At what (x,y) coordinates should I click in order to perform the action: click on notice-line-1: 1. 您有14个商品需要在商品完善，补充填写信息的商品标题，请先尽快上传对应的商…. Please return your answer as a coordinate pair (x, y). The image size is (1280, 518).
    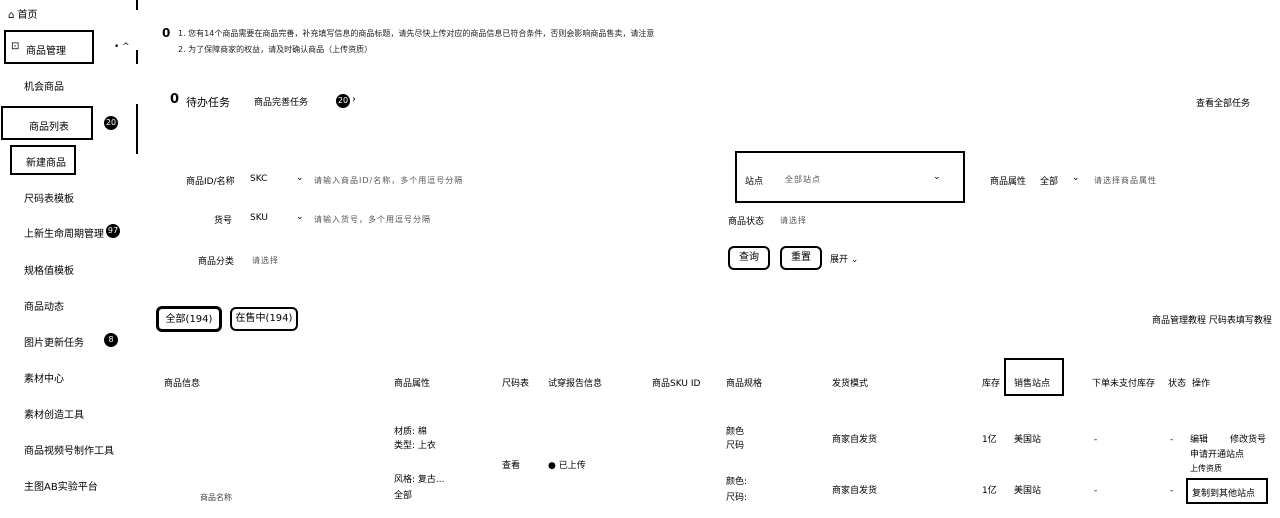
    Looking at the image, I should click on (416, 33).